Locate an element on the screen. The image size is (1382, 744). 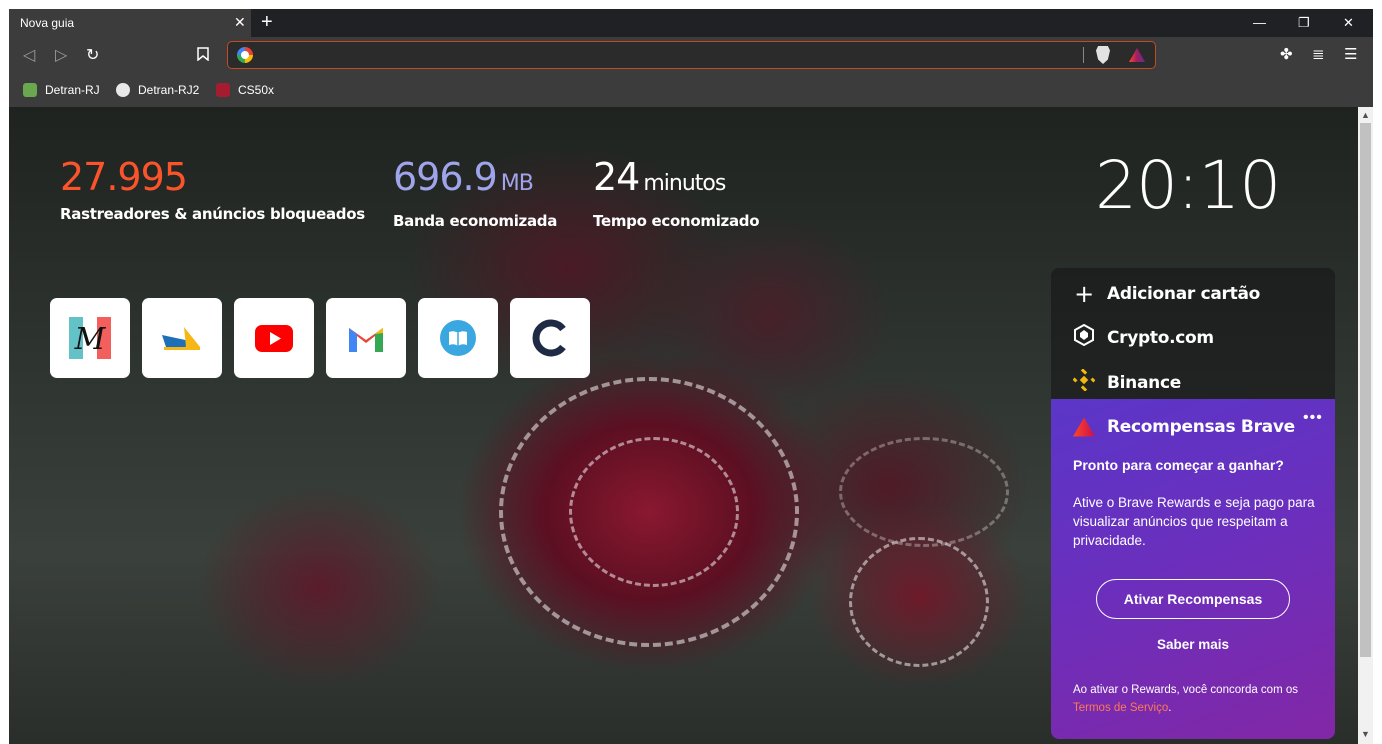
stat-bandwidth: 696.9 MB Banda economizada is located at coordinates (475, 193).